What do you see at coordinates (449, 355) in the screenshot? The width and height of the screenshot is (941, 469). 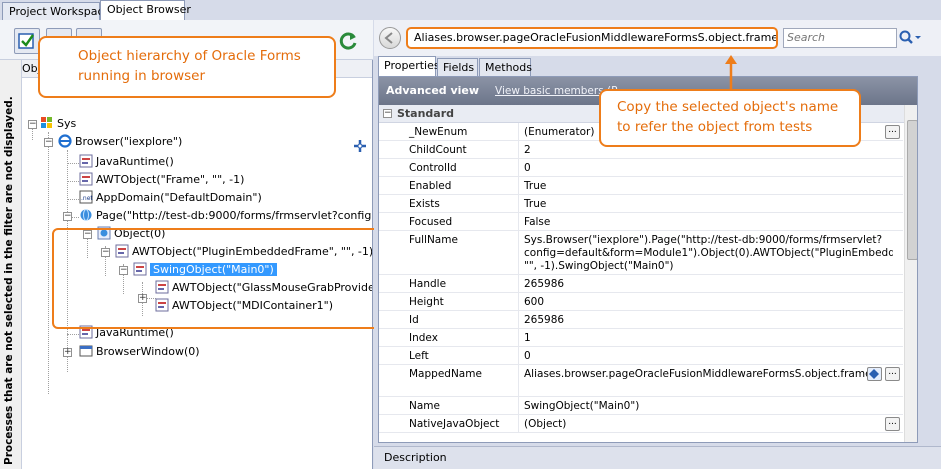 I see `property-name: Left` at bounding box center [449, 355].